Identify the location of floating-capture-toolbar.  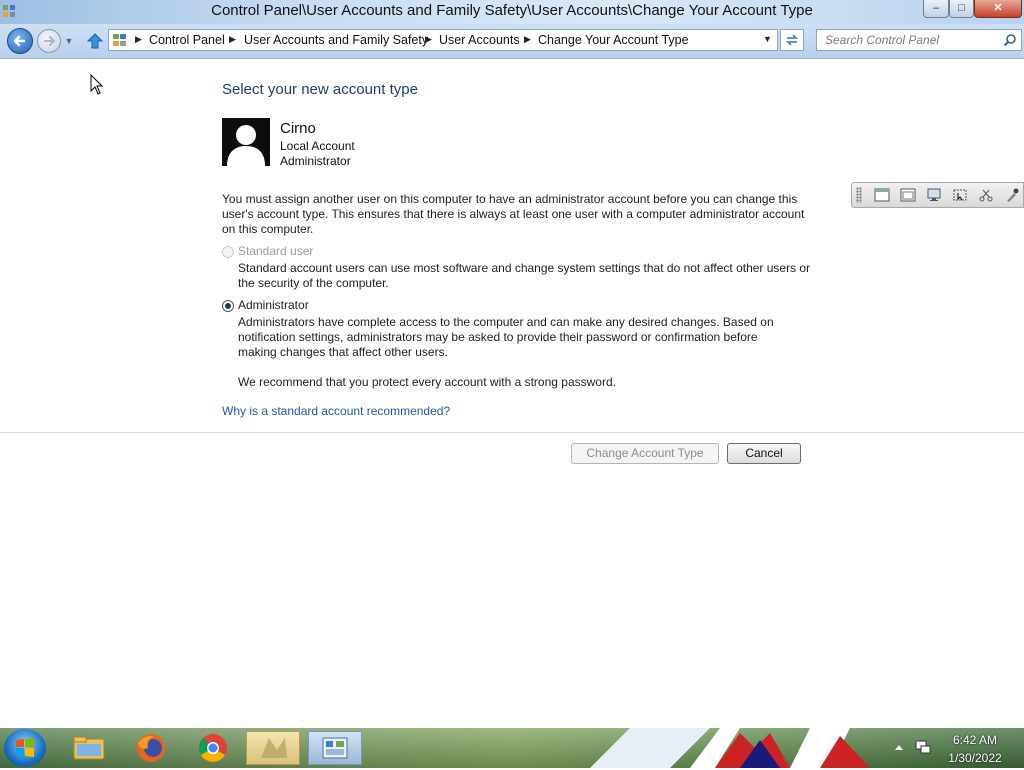
(937, 195).